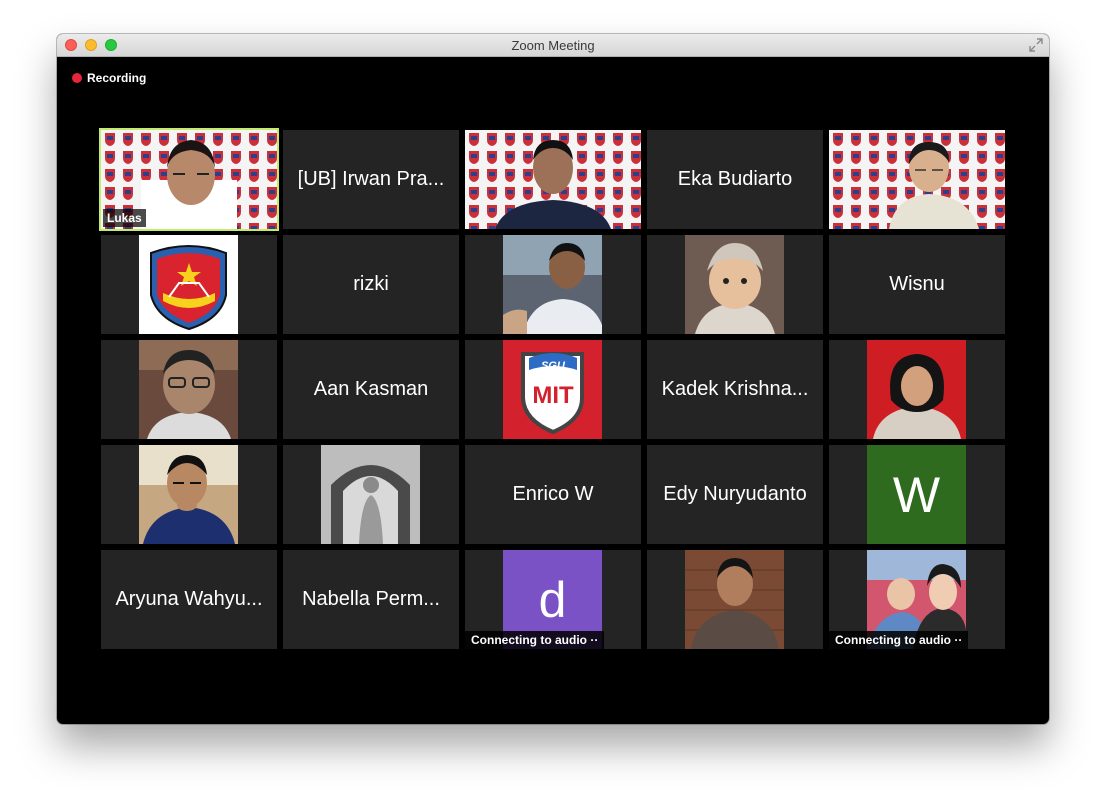 The height and width of the screenshot is (804, 1106). Describe the element at coordinates (553, 599) in the screenshot. I see `video-tile-d-avatar: d Connecting to audio ··` at that location.